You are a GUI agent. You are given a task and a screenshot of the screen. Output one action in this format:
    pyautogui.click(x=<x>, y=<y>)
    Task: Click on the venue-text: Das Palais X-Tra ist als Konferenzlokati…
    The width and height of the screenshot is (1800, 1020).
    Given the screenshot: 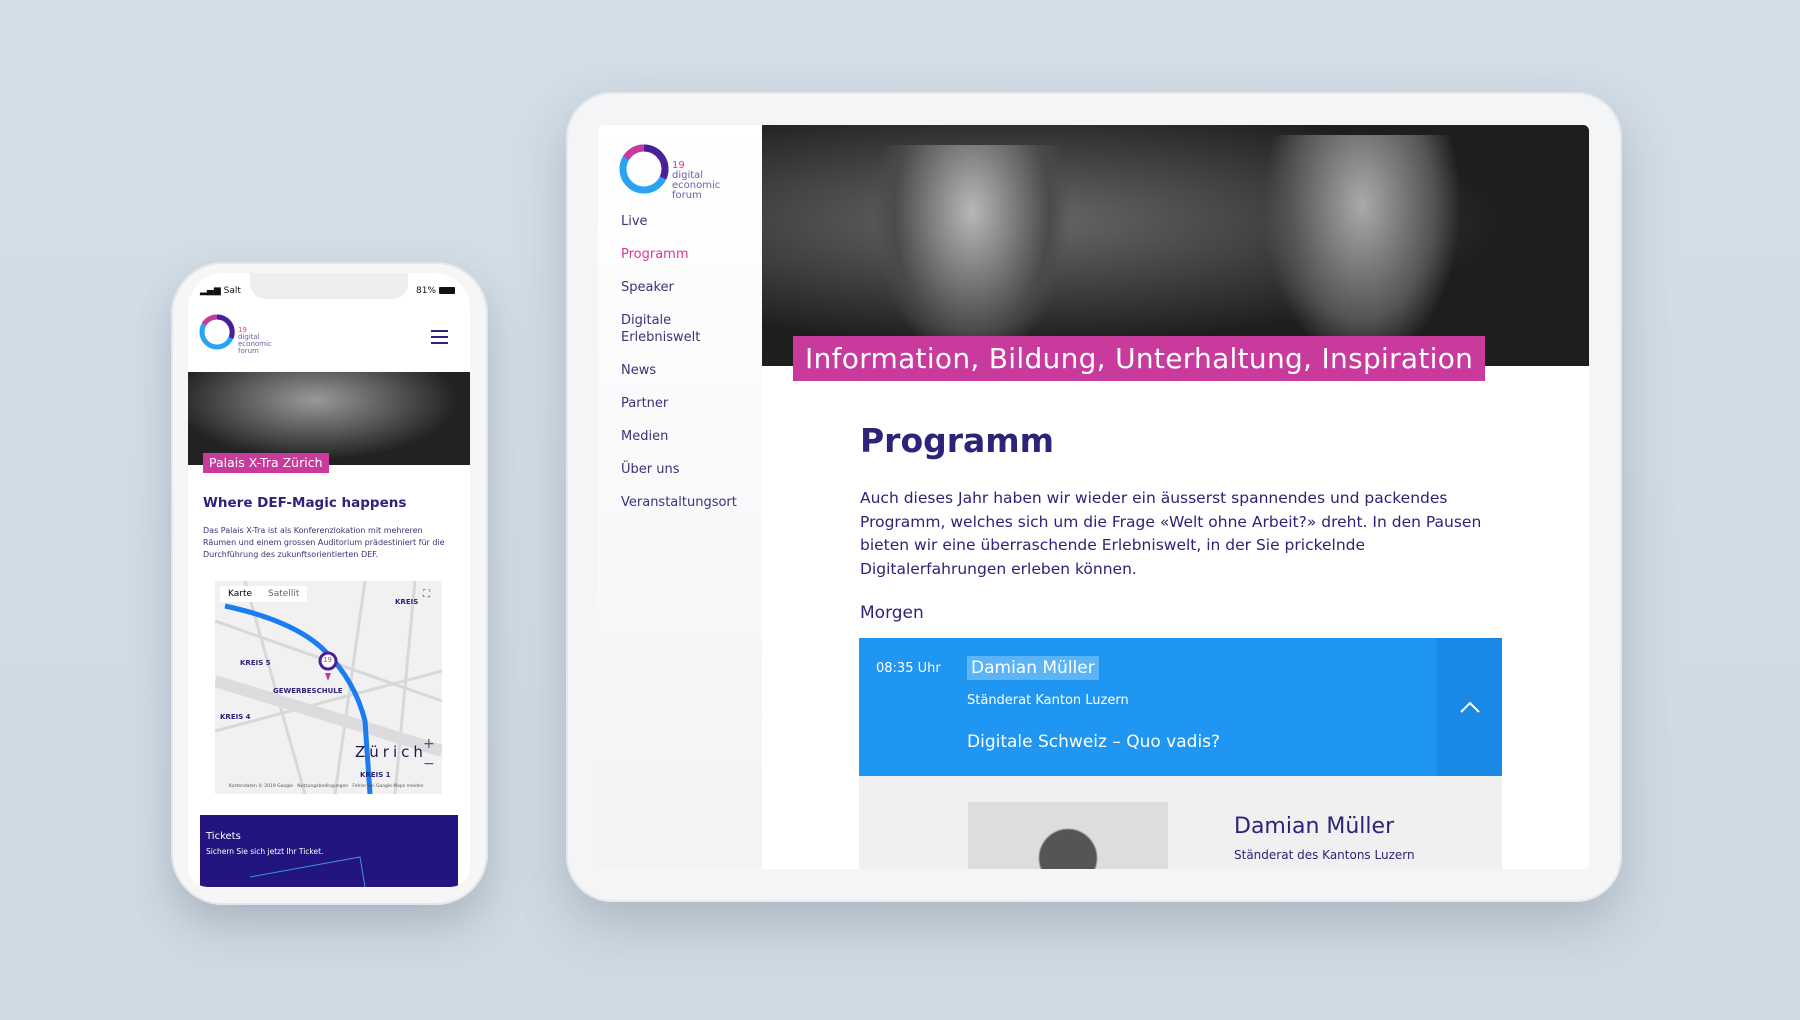 What is the action you would take?
    pyautogui.click(x=324, y=542)
    